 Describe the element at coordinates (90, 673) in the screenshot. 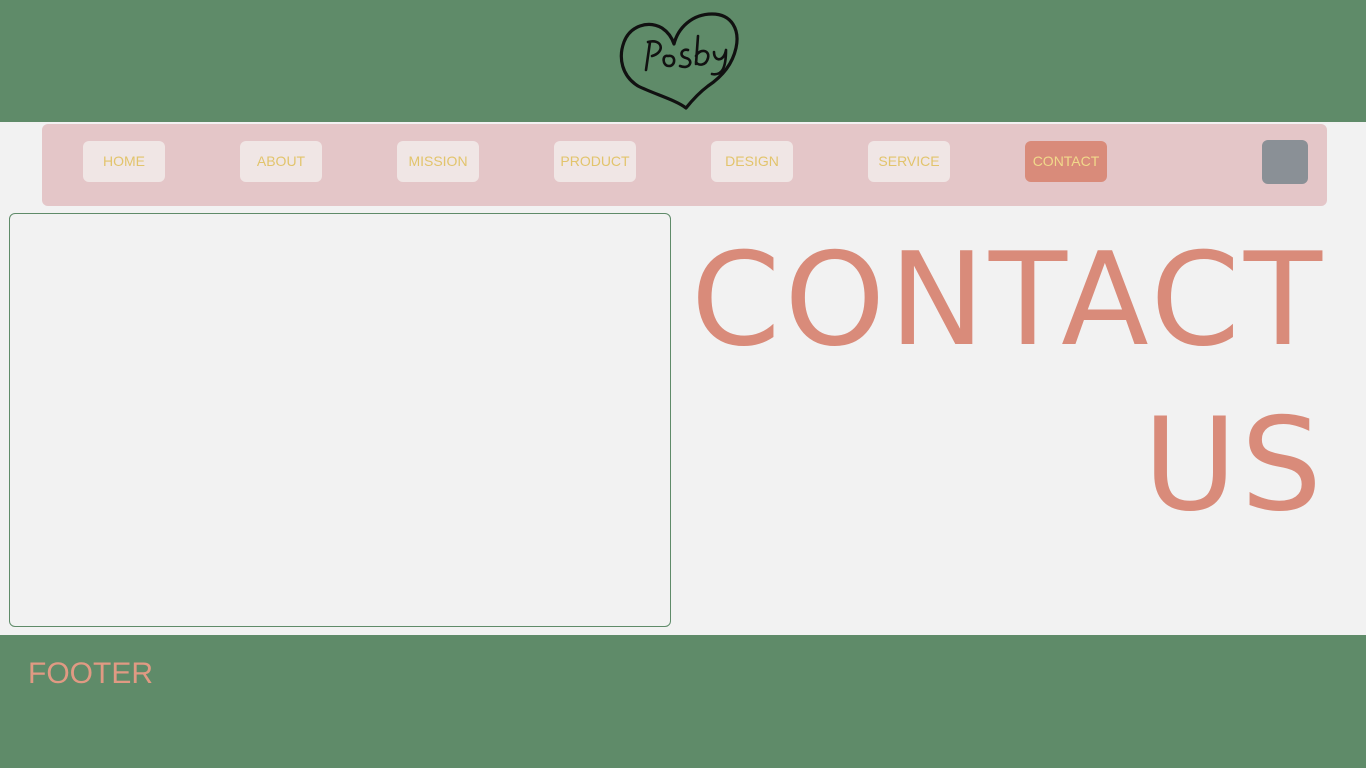

I see `footer-label: FOOTER` at that location.